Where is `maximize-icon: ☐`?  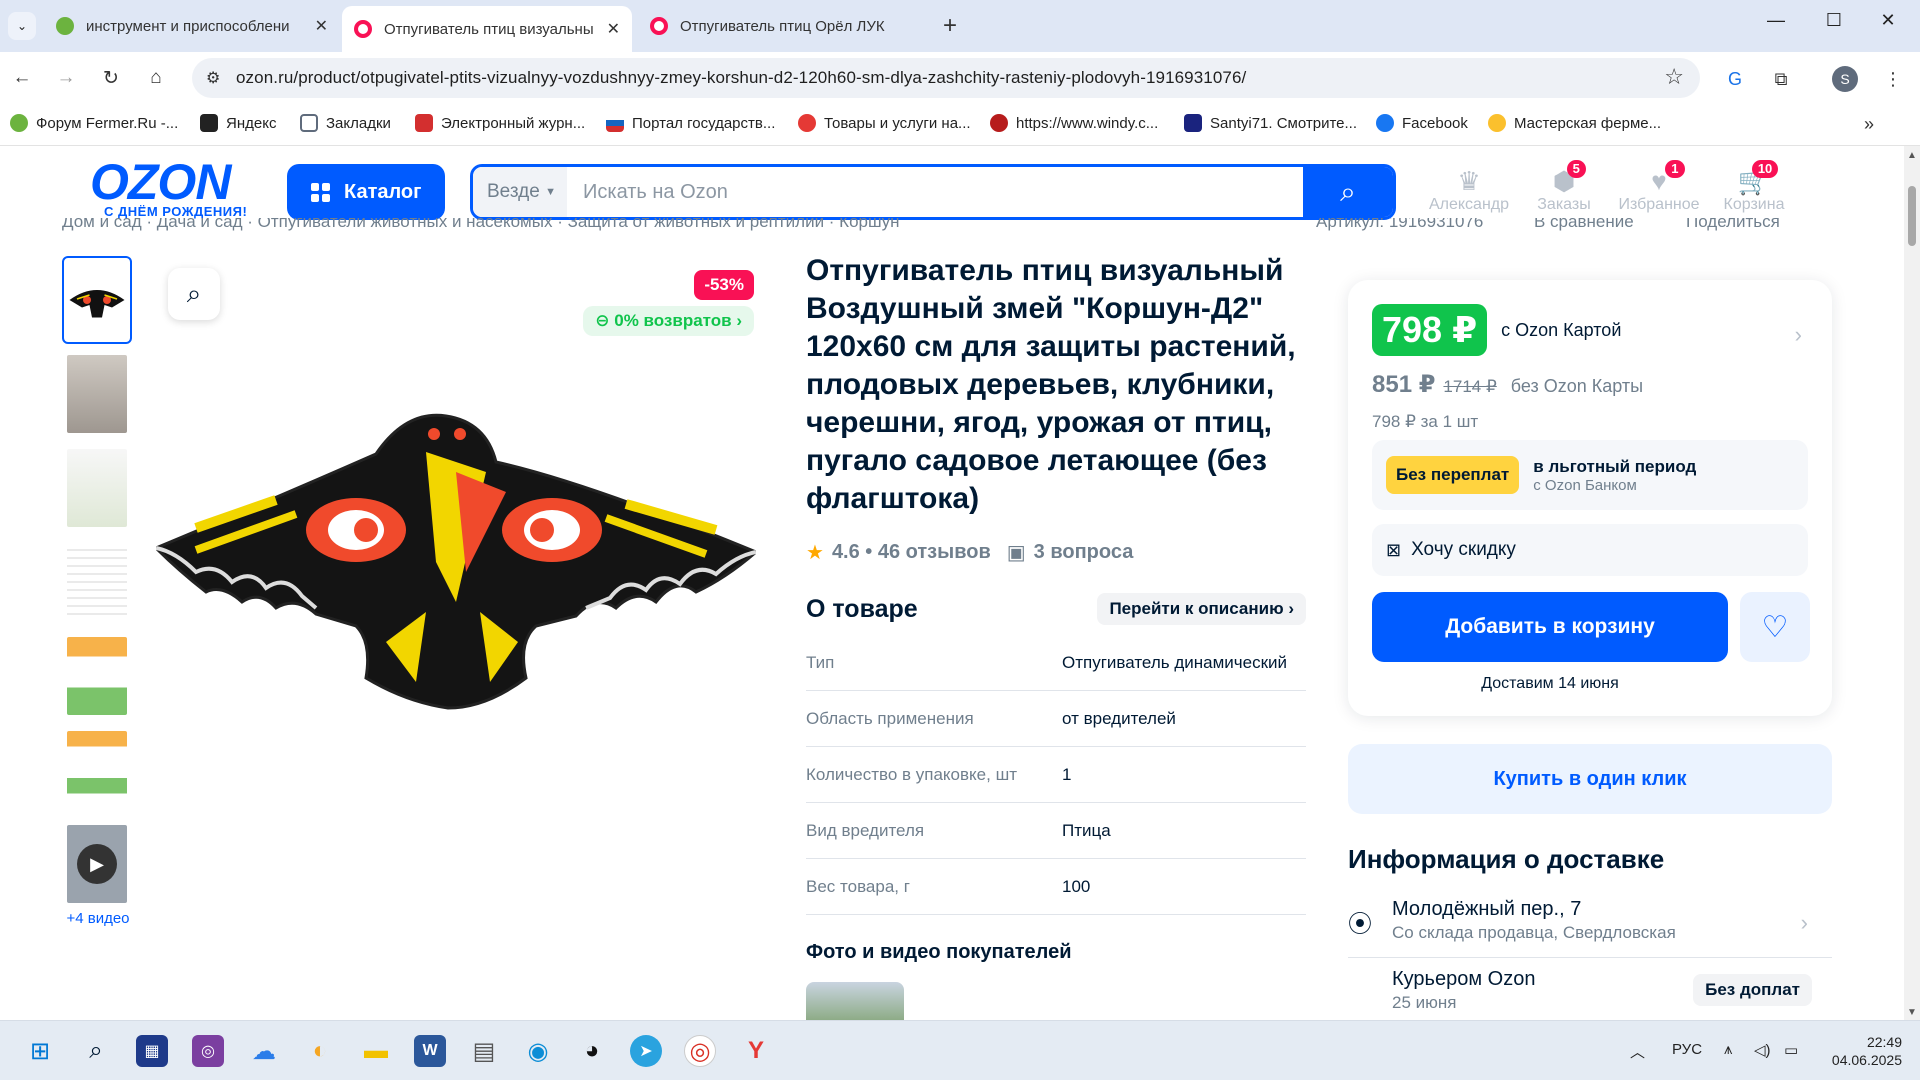
maximize-icon: ☐ is located at coordinates (1834, 20).